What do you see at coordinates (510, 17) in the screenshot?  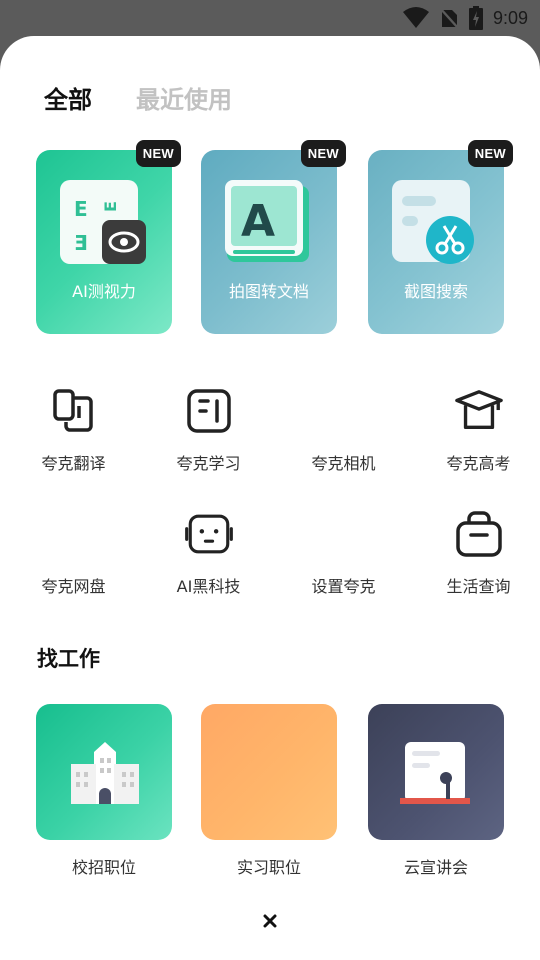 I see `clock-time: 9:09` at bounding box center [510, 17].